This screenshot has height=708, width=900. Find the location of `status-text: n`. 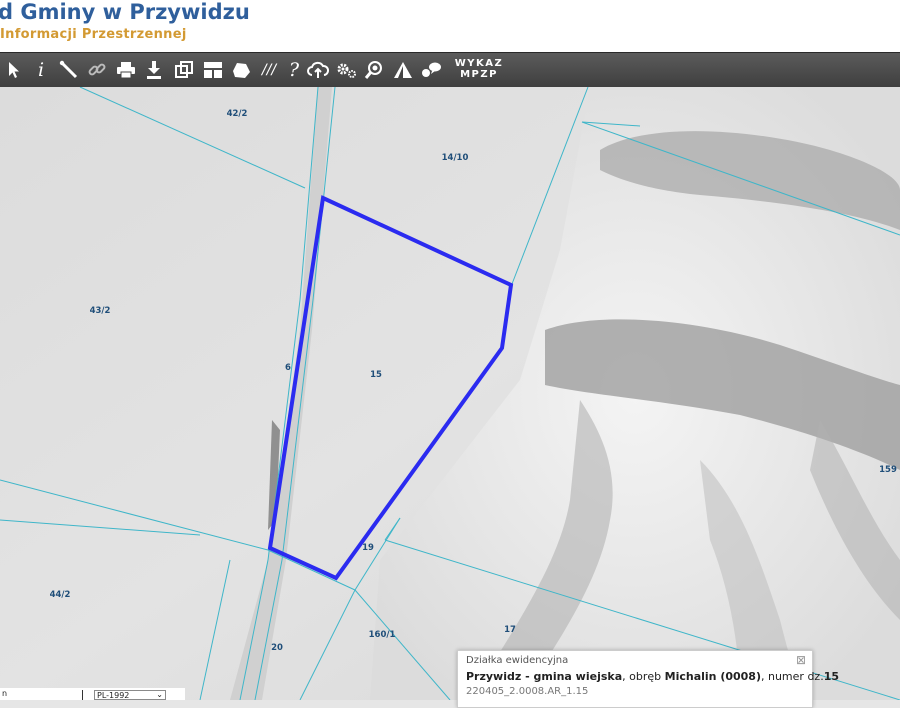

status-text: n is located at coordinates (5, 693).